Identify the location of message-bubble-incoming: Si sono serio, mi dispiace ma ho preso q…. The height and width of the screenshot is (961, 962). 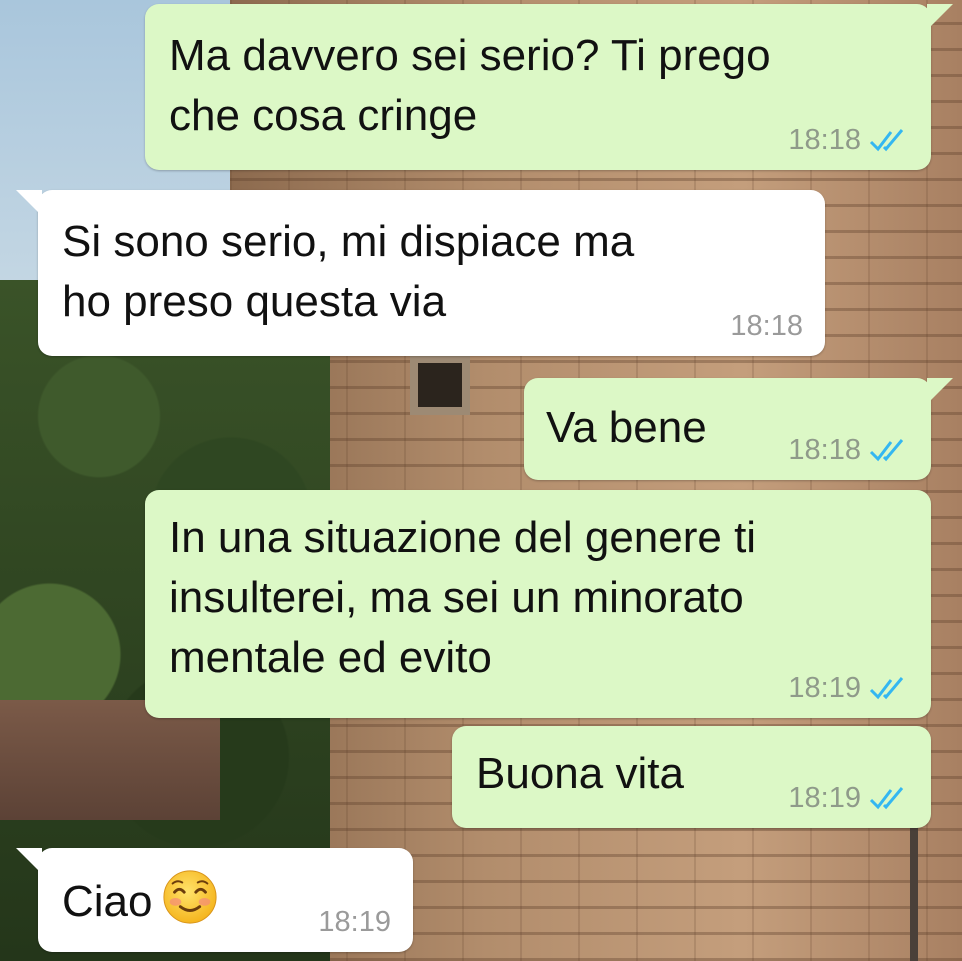
(420, 273).